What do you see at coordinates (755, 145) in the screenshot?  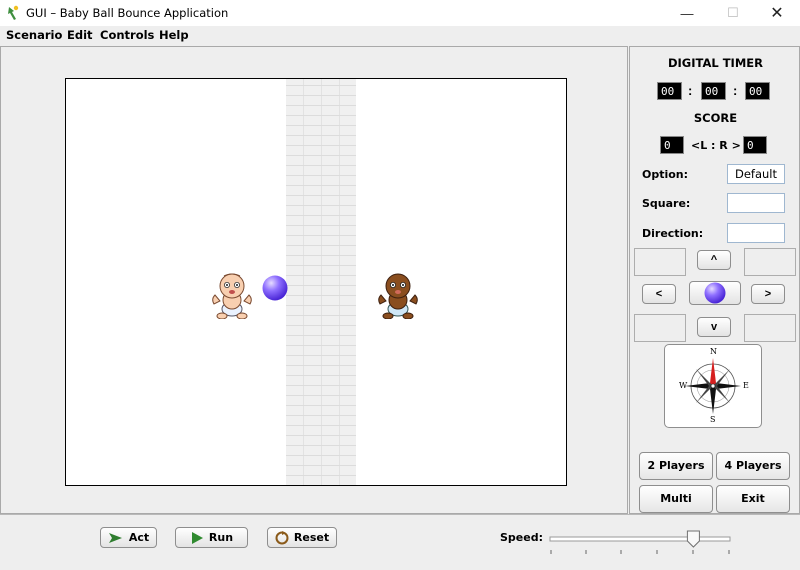 I see `score-right: 0` at bounding box center [755, 145].